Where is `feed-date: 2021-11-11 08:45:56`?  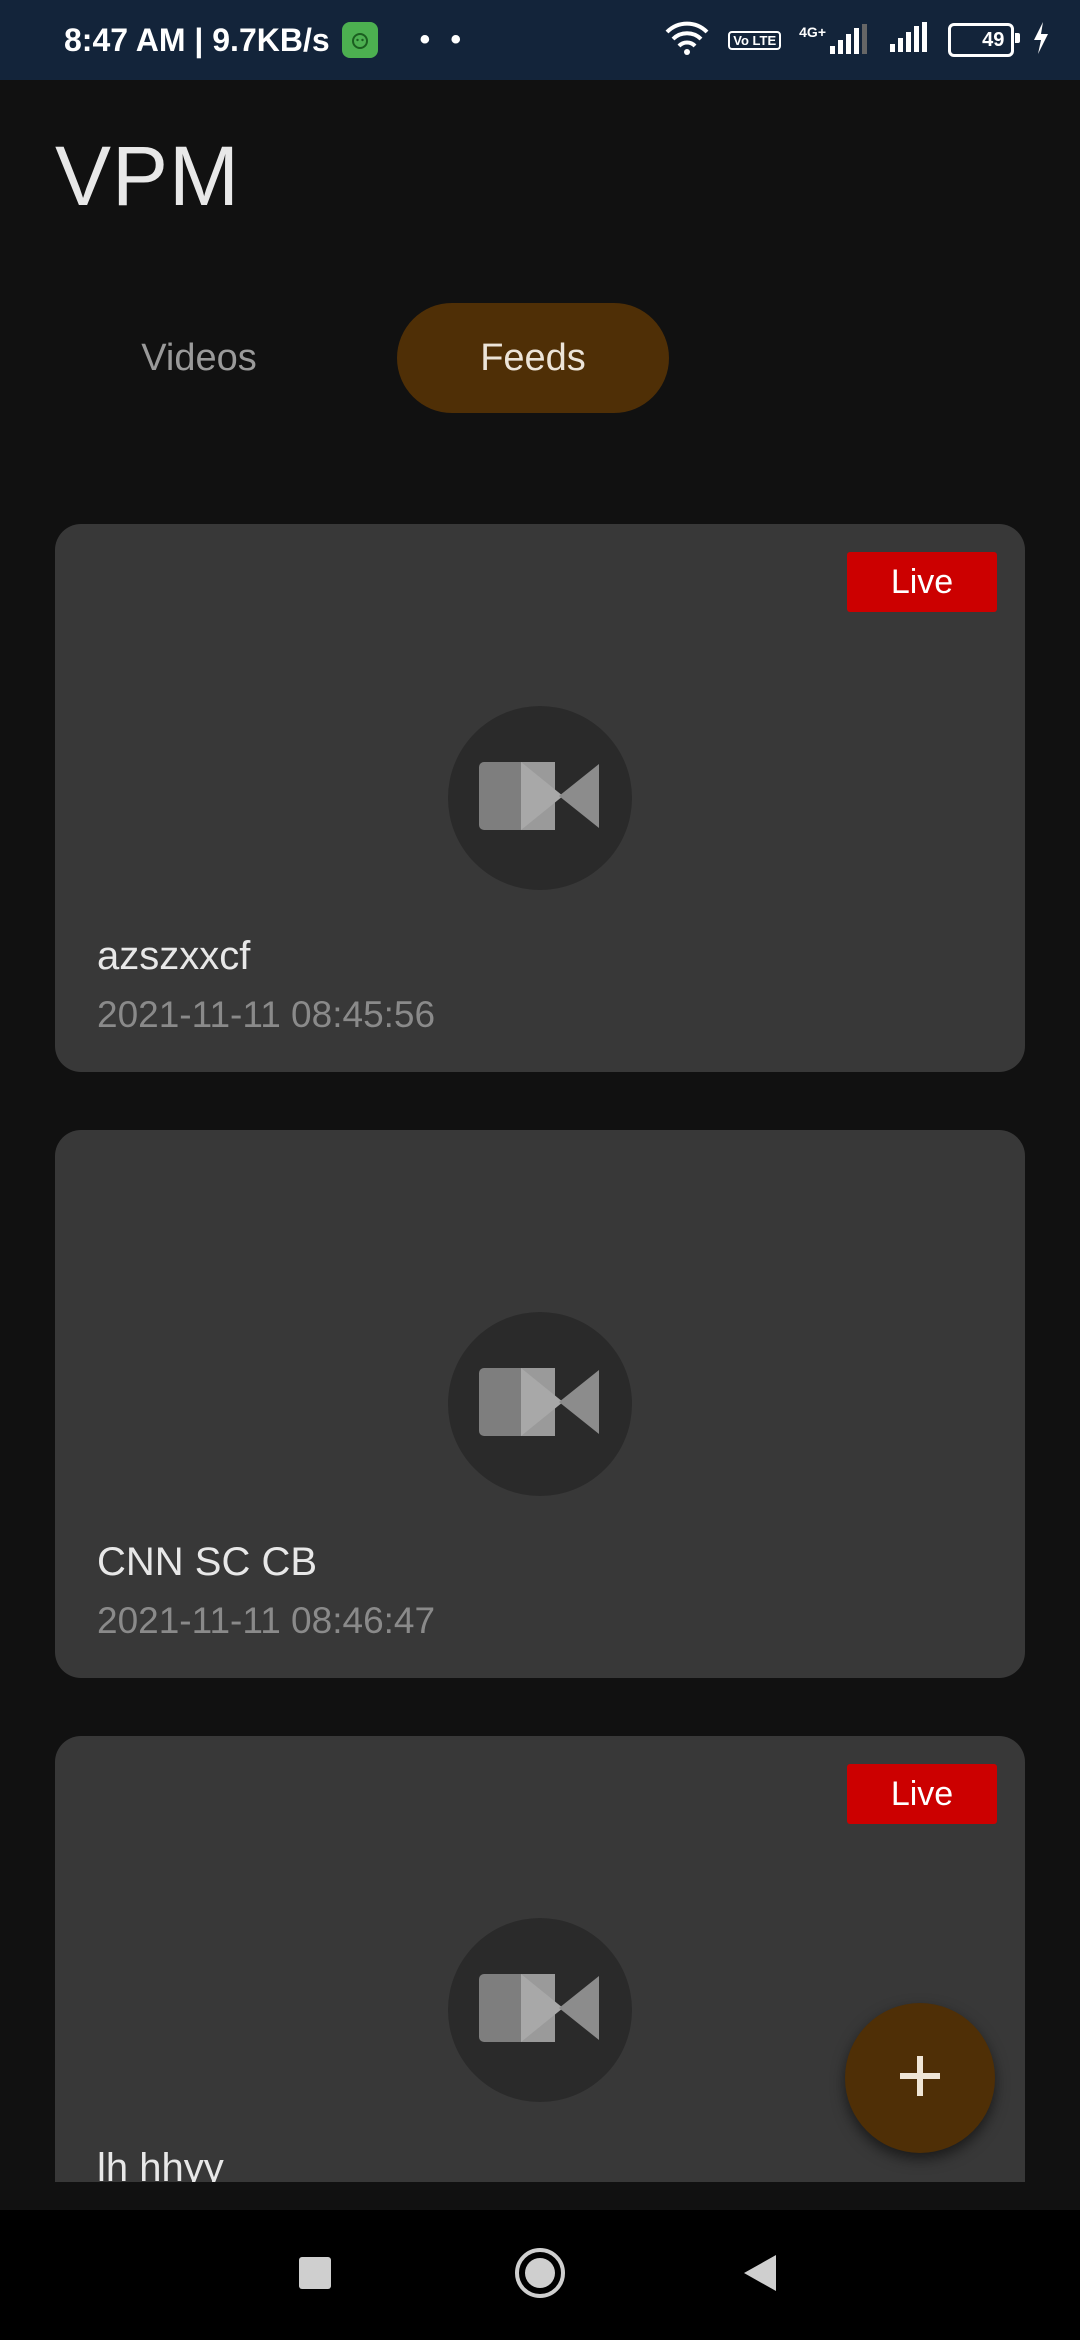 feed-date: 2021-11-11 08:45:56 is located at coordinates (266, 1014).